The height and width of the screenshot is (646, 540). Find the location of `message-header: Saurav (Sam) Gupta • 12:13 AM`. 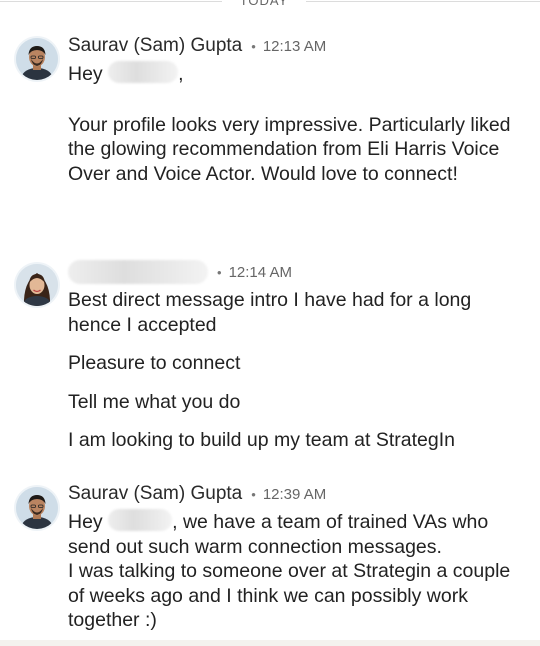

message-header: Saurav (Sam) Gupta • 12:13 AM is located at coordinates (197, 46).